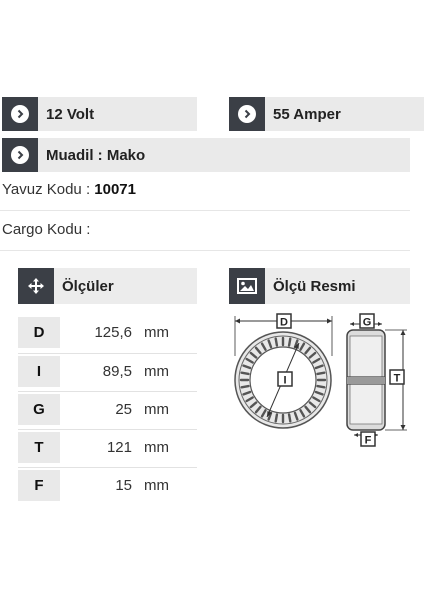 The image size is (424, 600). Describe the element at coordinates (368, 441) in the screenshot. I see `label-f: F` at that location.